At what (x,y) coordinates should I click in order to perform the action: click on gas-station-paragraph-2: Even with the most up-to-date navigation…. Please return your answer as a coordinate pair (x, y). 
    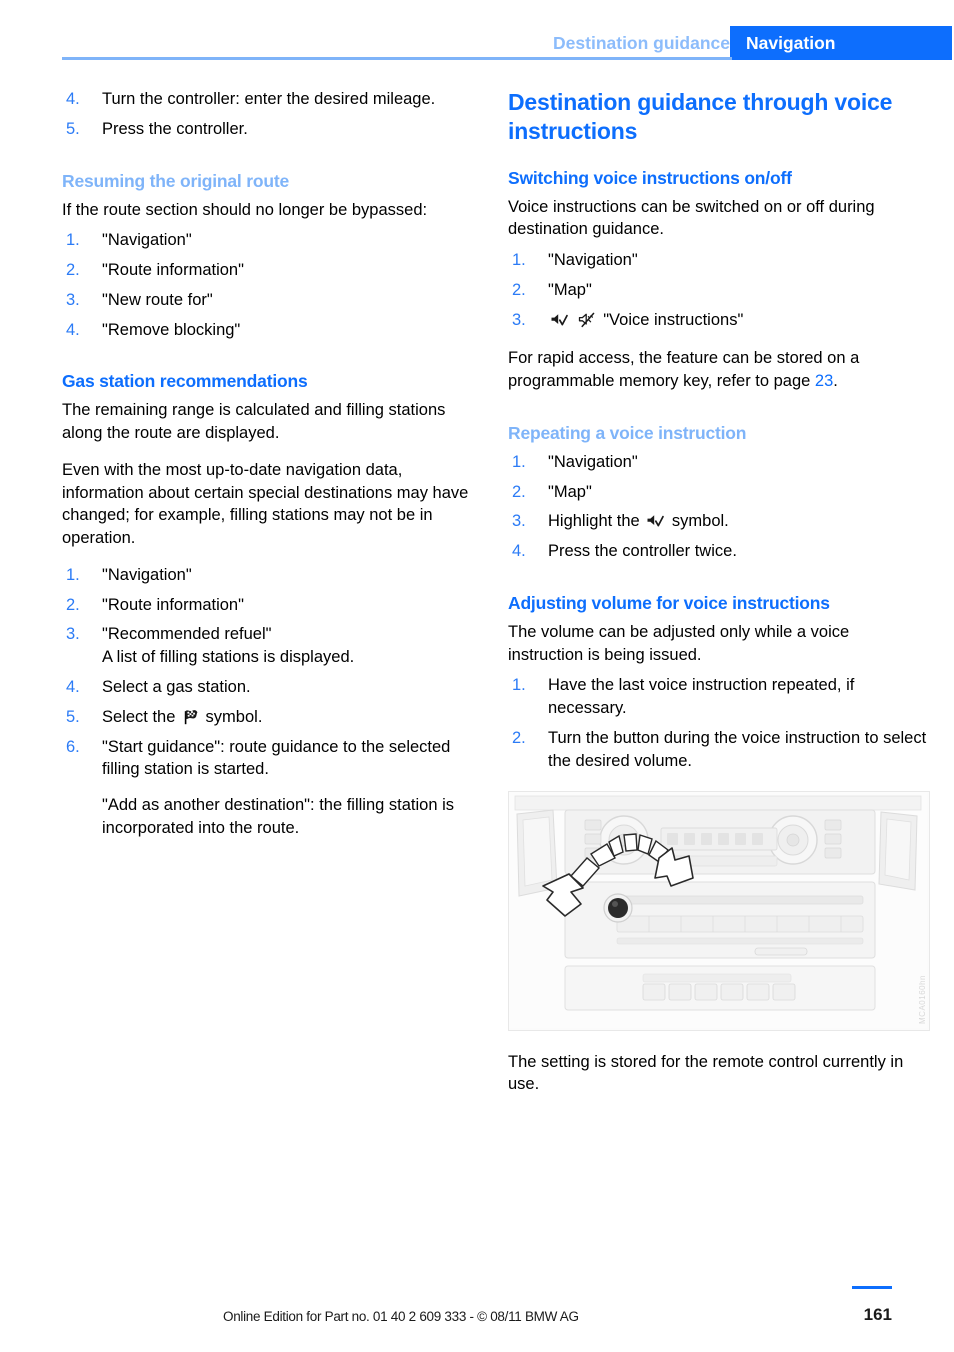
    Looking at the image, I should click on (265, 504).